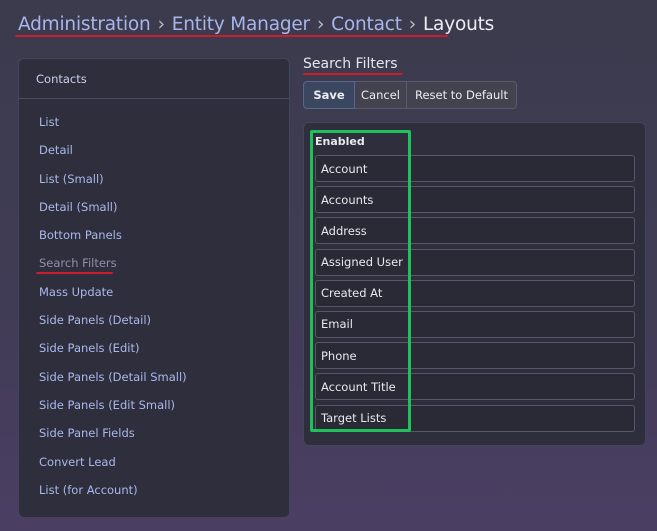 The height and width of the screenshot is (531, 657). What do you see at coordinates (113, 412) in the screenshot?
I see `sidebar-item-side-panels-edit-small: Side Panels (Edit Small)` at bounding box center [113, 412].